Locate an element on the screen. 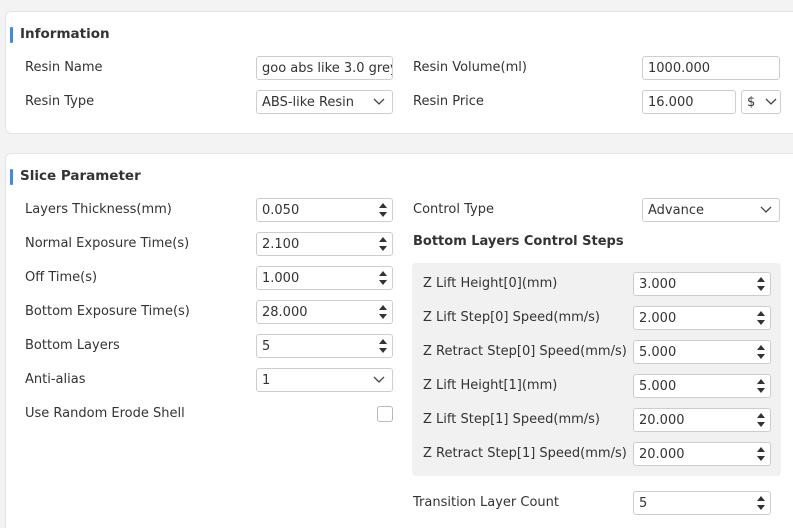  resin-volume-label: Resin Volume(ml) is located at coordinates (470, 67).